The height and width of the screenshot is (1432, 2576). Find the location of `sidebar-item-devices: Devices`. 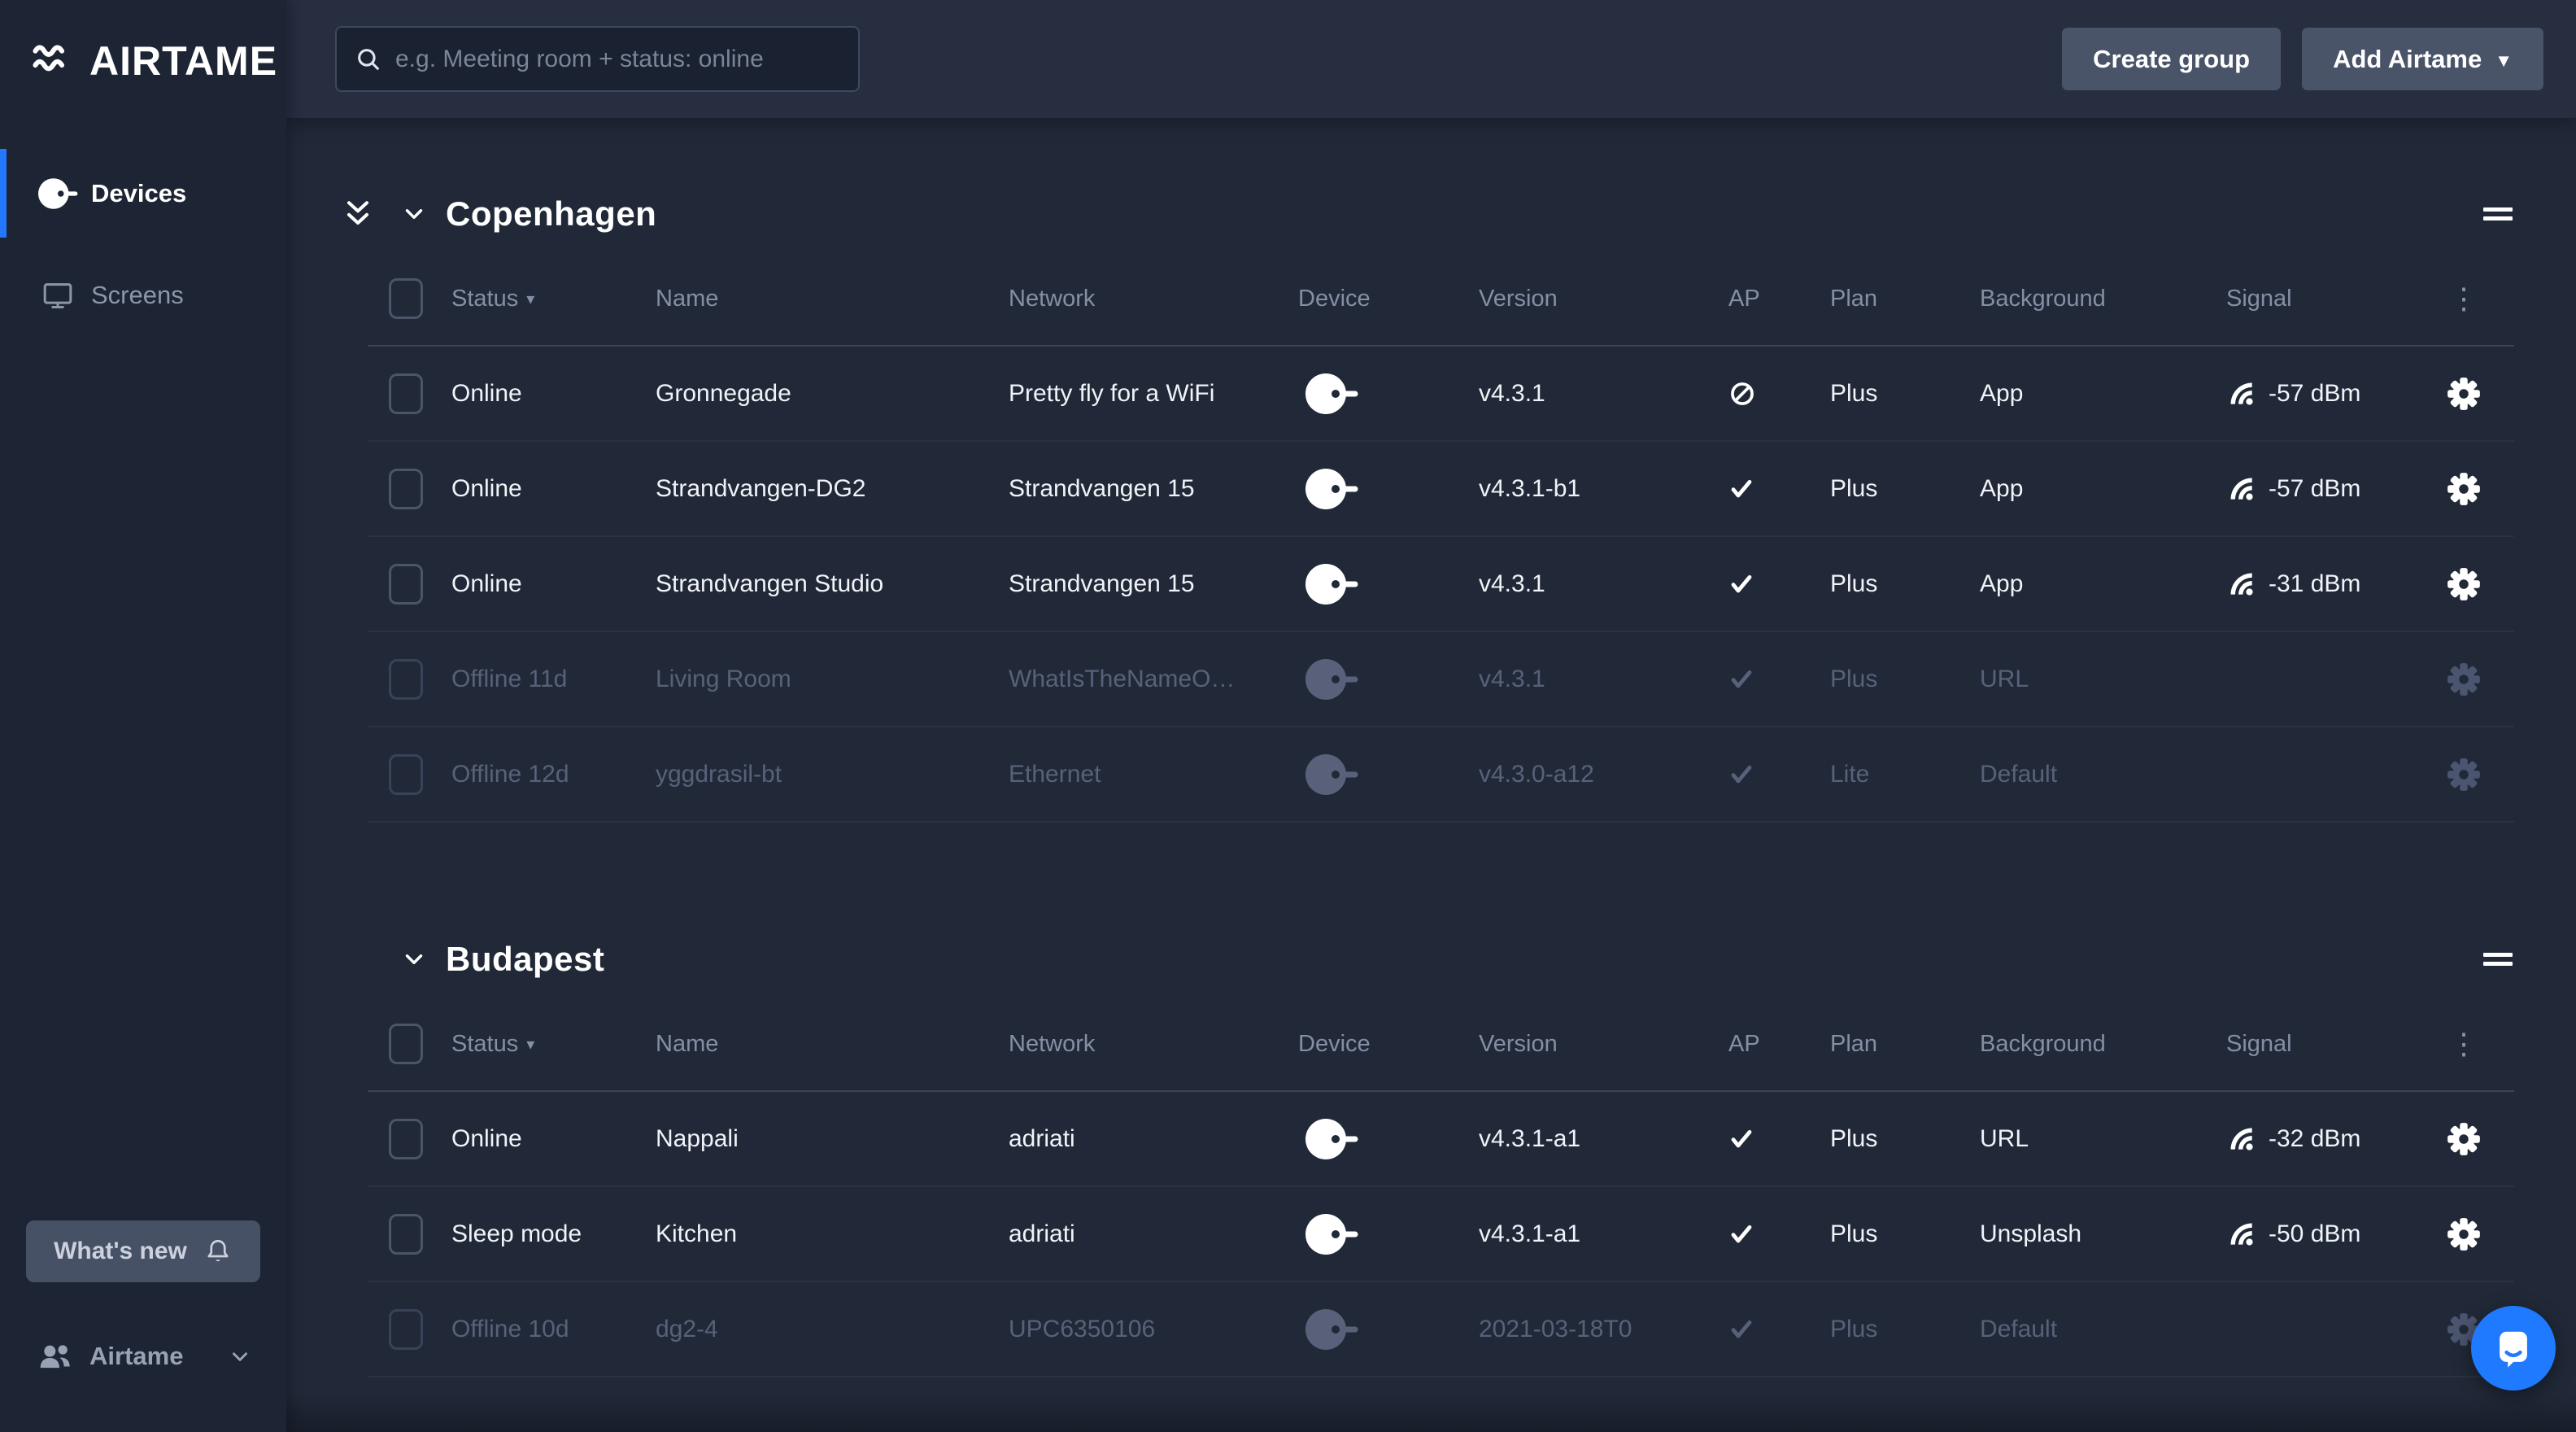

sidebar-item-devices: Devices is located at coordinates (143, 193).